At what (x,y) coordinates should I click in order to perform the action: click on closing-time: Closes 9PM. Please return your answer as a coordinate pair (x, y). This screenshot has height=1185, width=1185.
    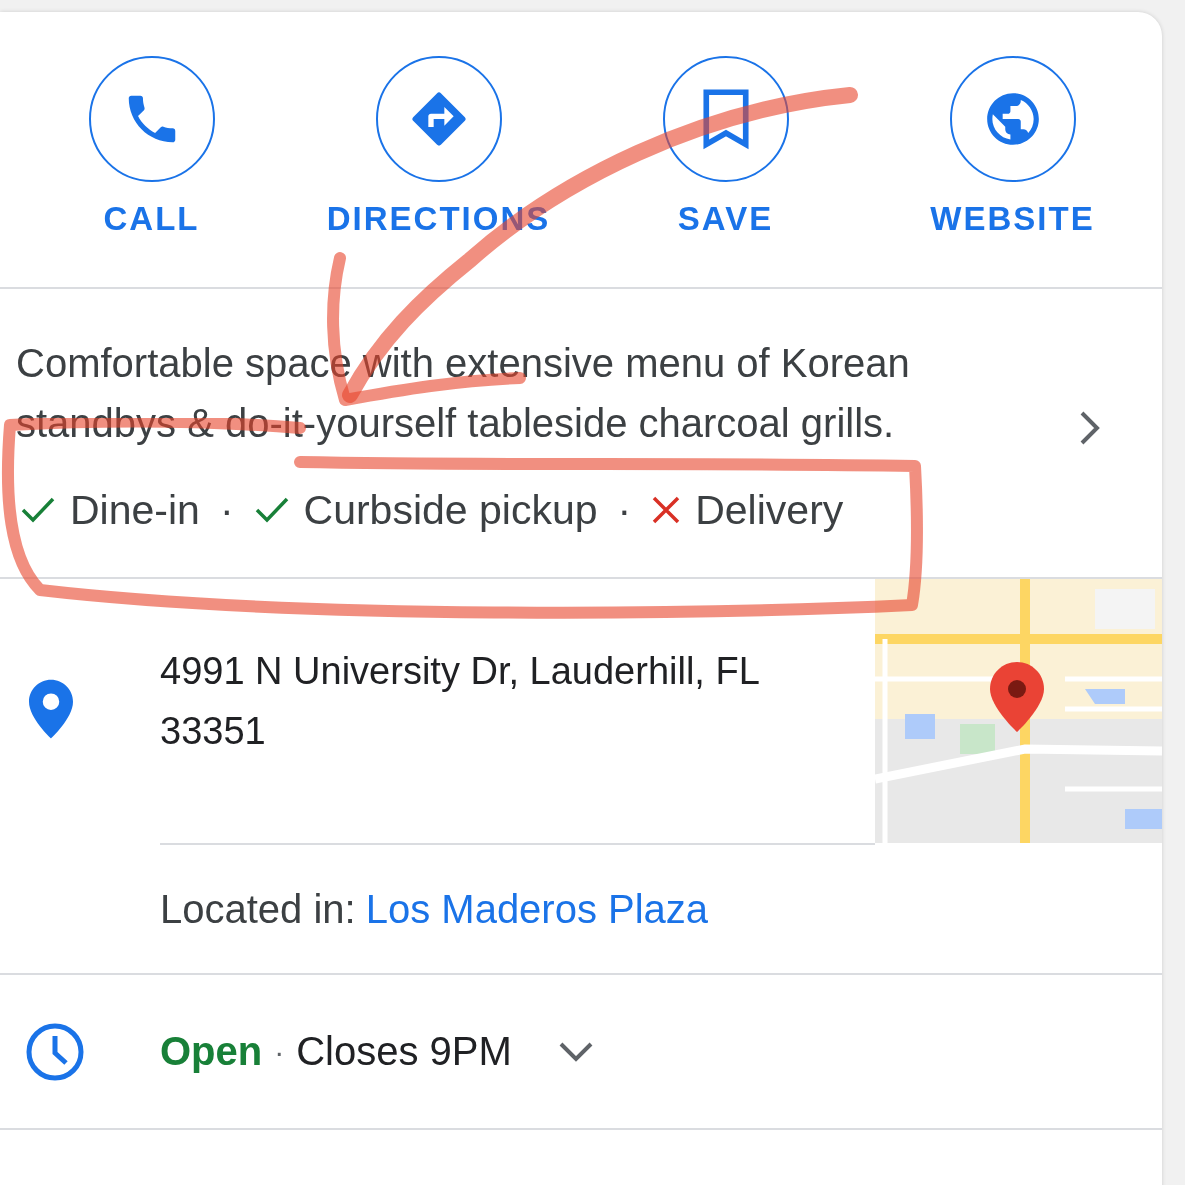
    Looking at the image, I should click on (404, 1051).